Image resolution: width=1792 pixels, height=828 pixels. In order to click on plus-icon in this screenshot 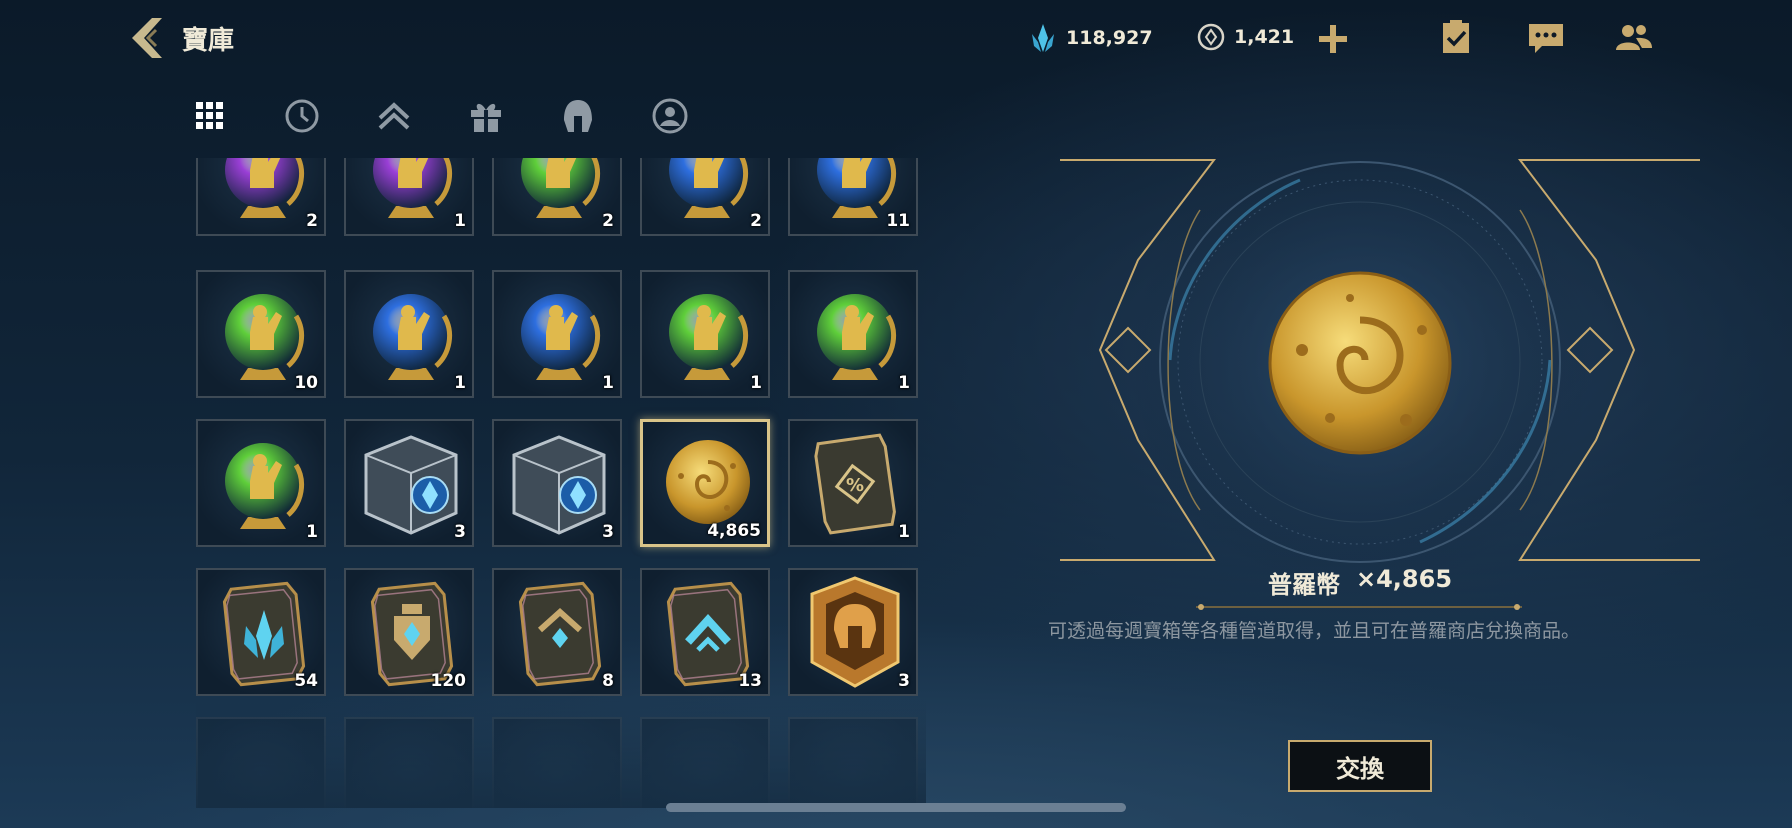, I will do `click(1333, 39)`.